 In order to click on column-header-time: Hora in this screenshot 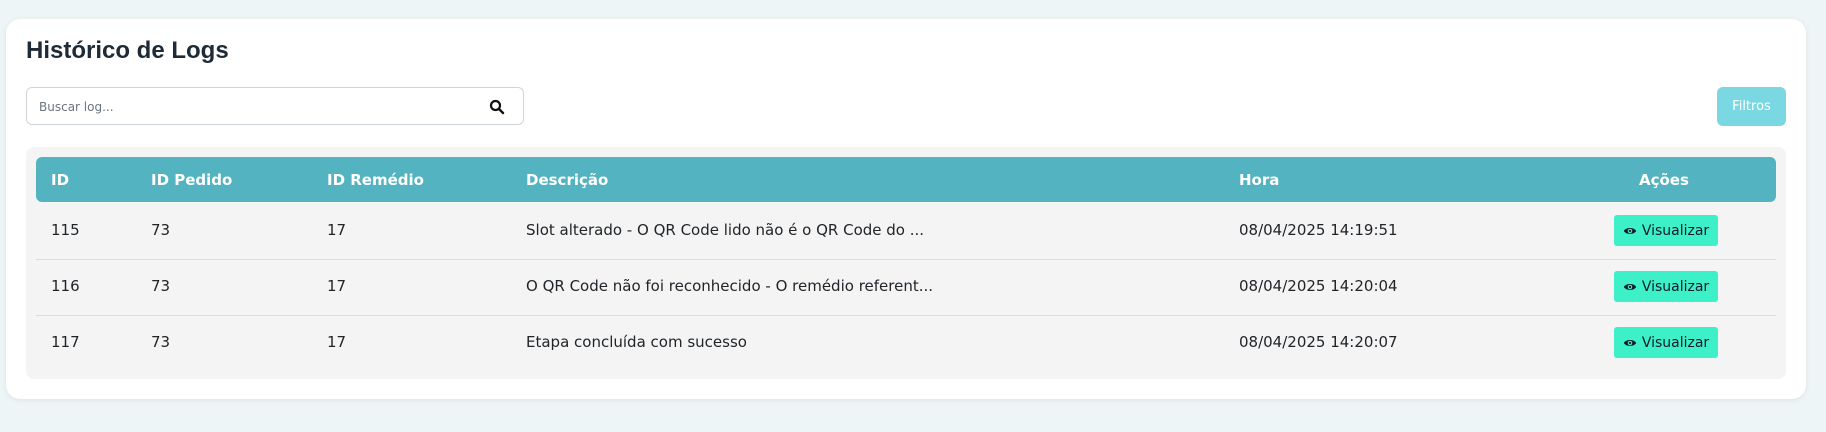, I will do `click(1259, 180)`.